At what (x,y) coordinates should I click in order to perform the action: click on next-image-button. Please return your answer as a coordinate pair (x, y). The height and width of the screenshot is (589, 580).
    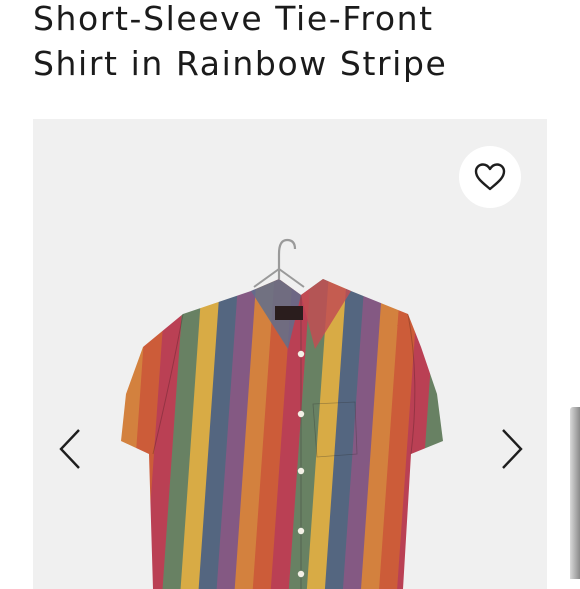
    Looking at the image, I should click on (512, 449).